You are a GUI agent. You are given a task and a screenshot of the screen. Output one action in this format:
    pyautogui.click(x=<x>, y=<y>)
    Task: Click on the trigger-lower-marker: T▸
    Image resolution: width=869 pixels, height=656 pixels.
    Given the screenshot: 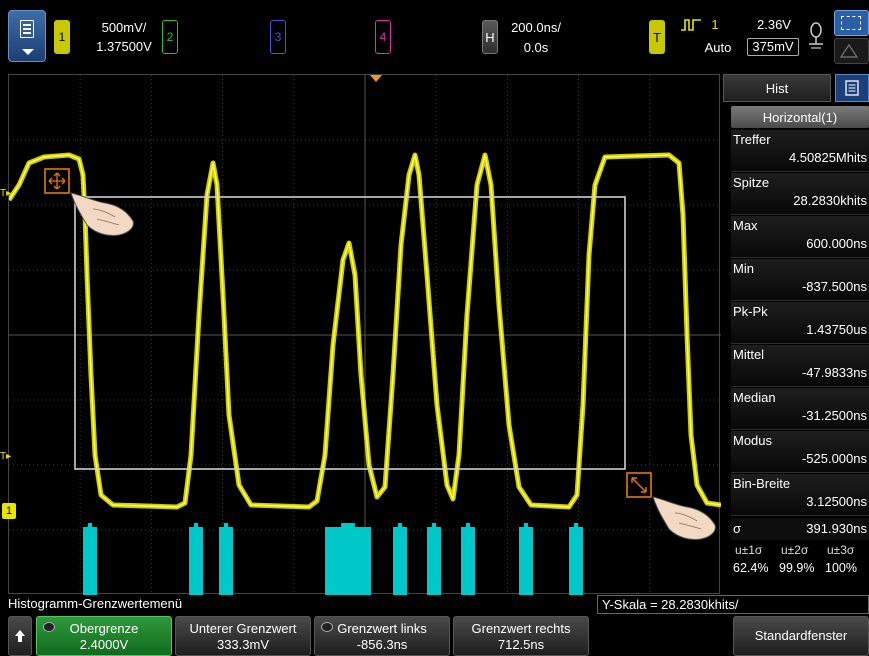 What is the action you would take?
    pyautogui.click(x=6, y=456)
    